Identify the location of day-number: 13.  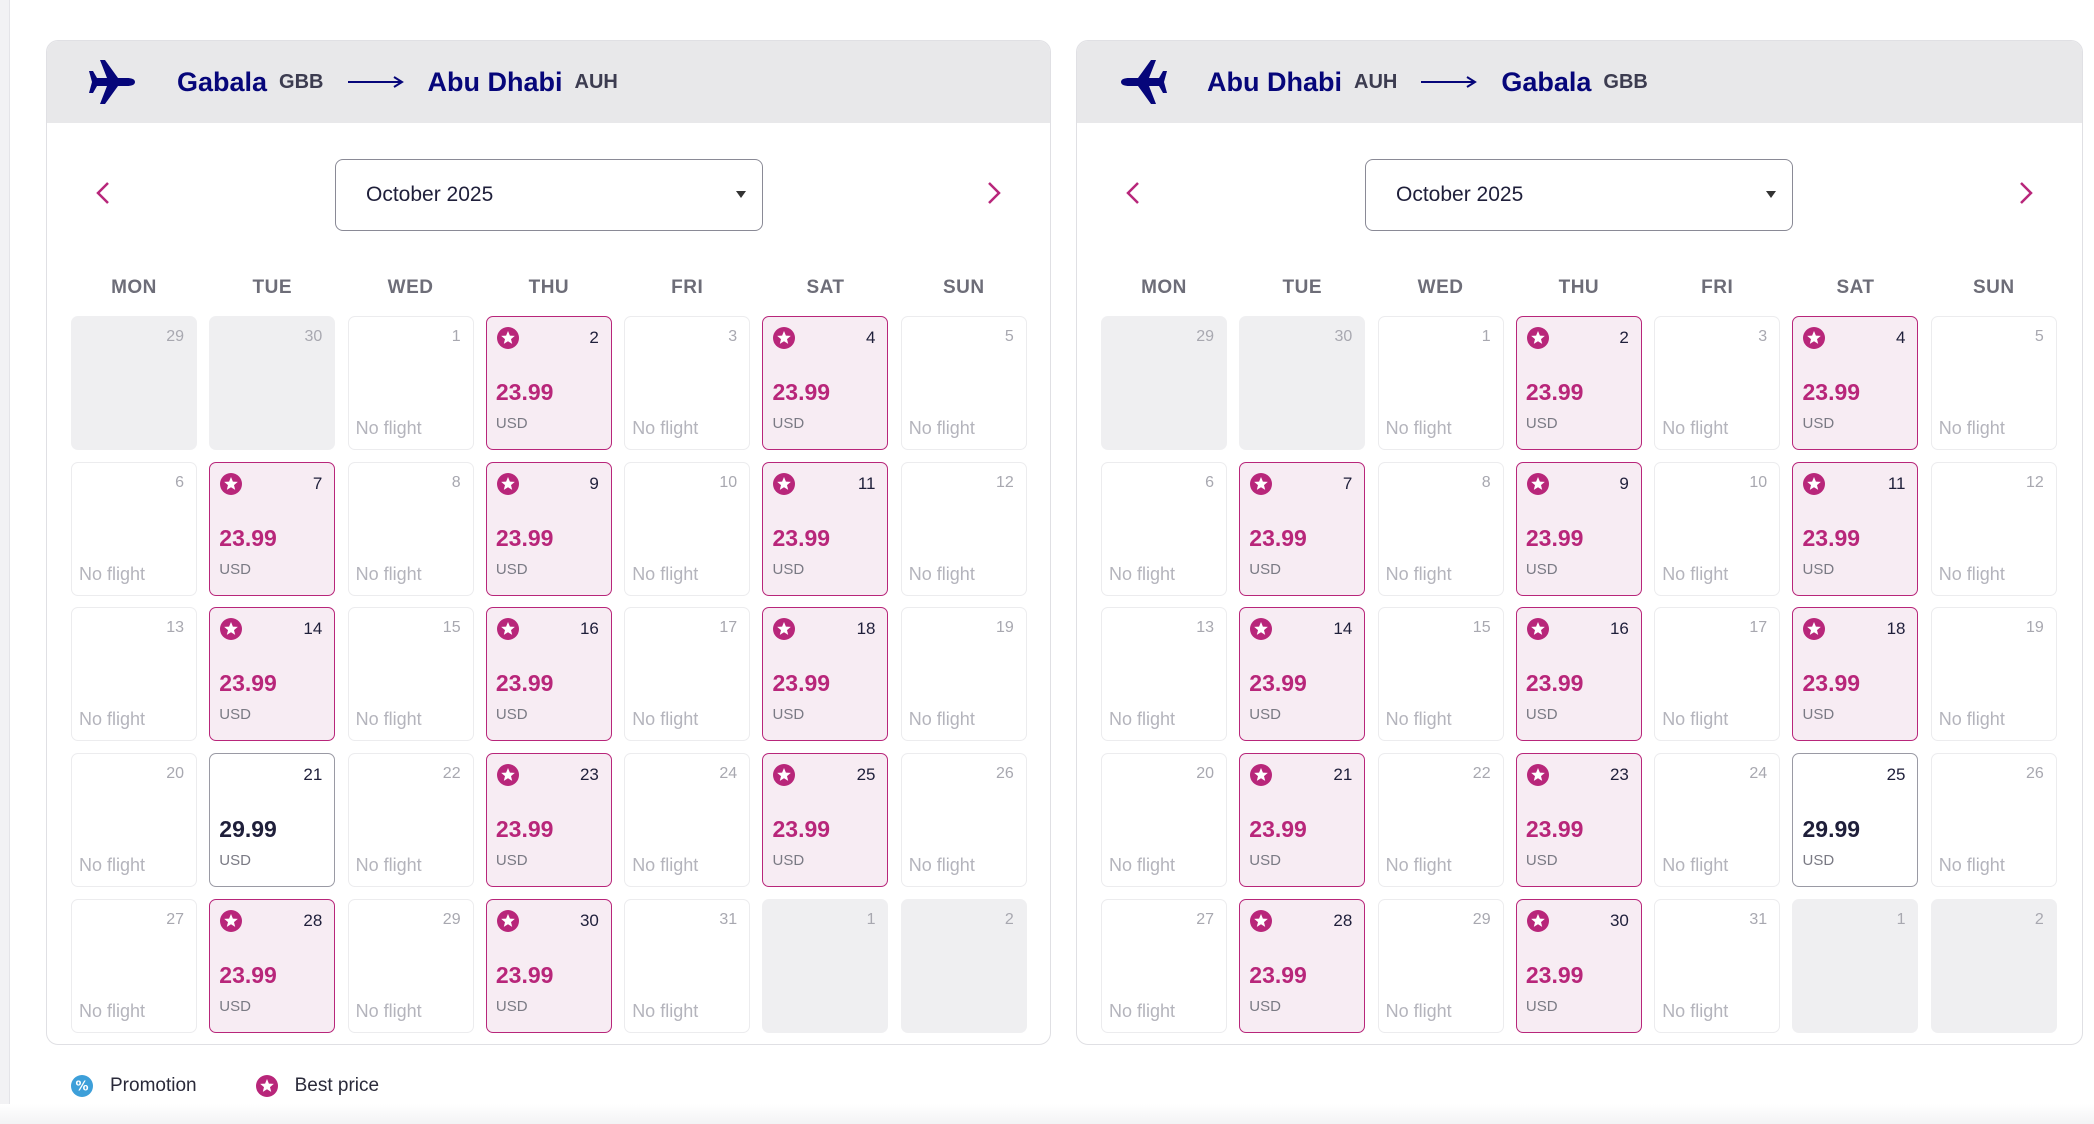
(175, 628).